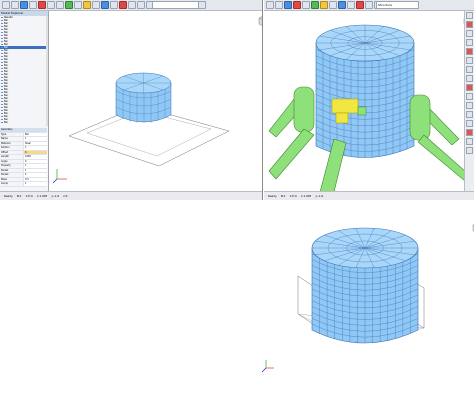  I want to click on tree-scrollbar, so click(47, 71).